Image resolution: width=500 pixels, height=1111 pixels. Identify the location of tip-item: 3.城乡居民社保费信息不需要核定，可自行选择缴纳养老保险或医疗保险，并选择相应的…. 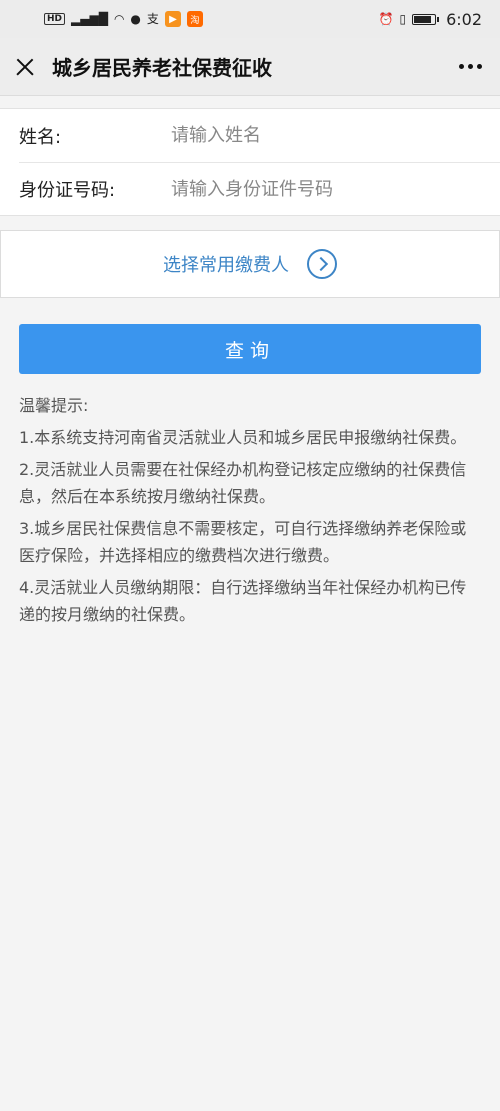
(243, 542).